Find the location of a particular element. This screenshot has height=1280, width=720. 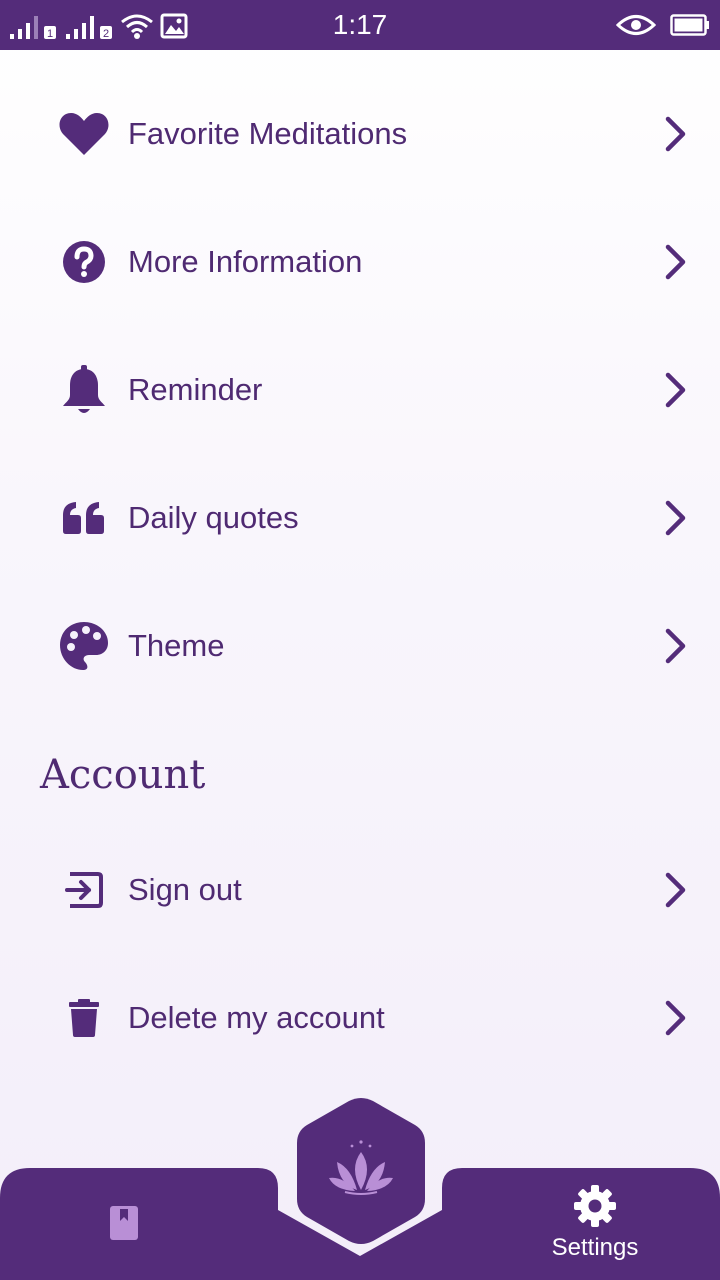

menu-item-more-information: More Information is located at coordinates (360, 262).